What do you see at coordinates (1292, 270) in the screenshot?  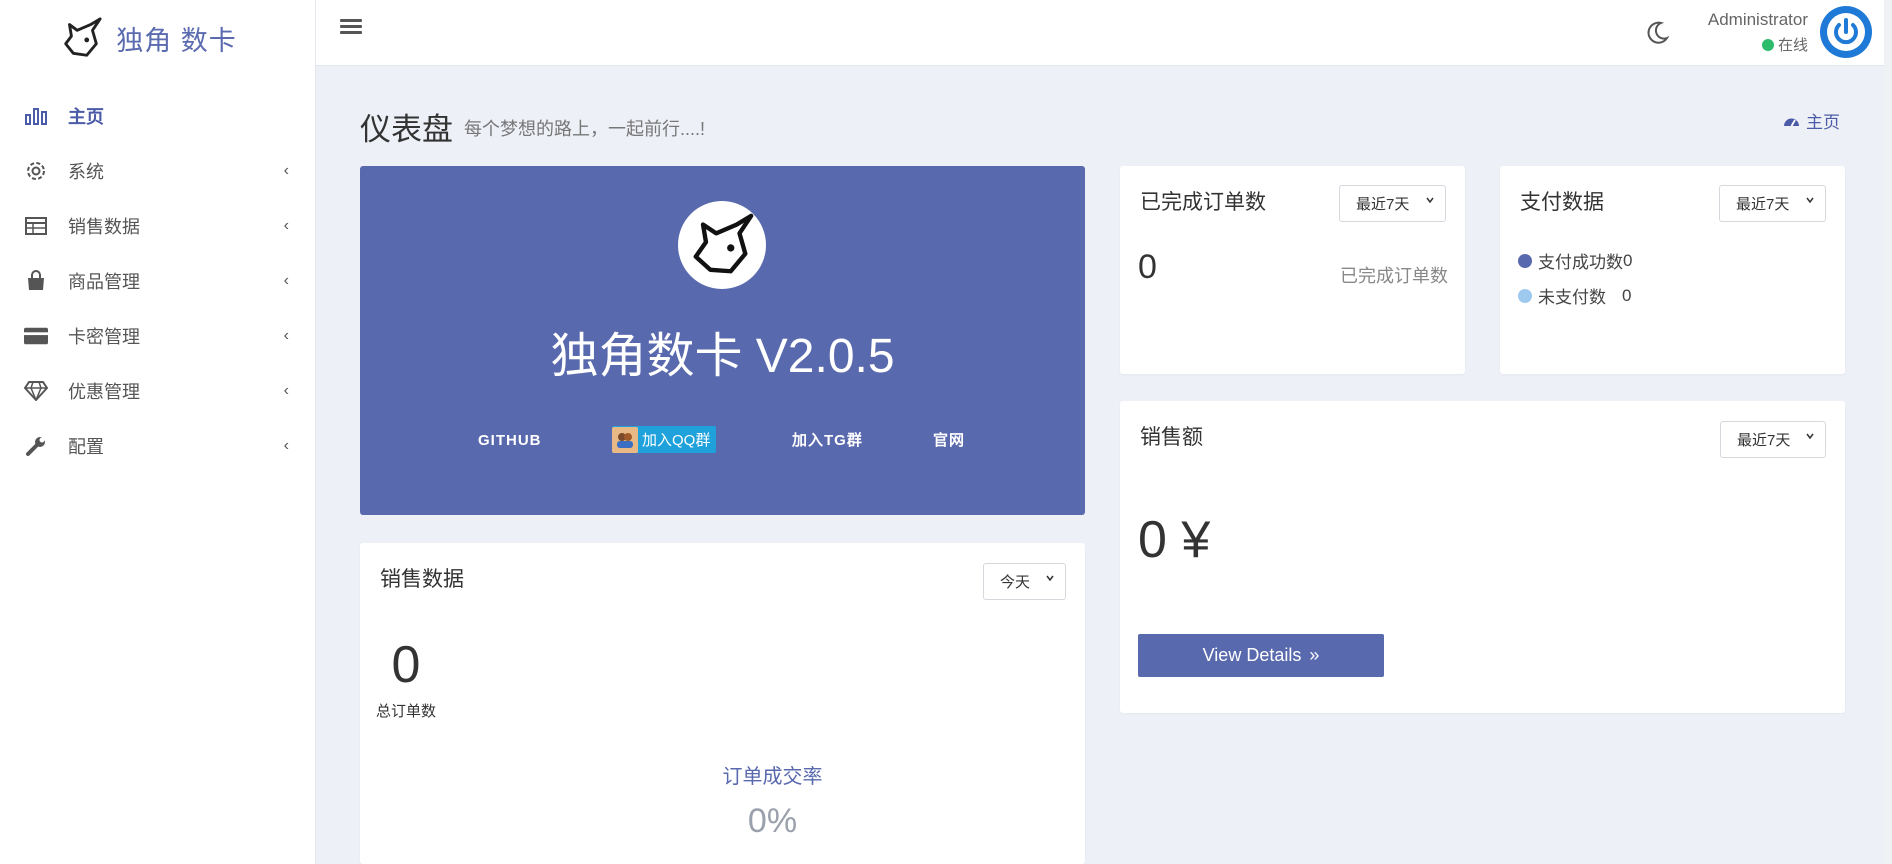 I see `completed-orders-card: 已完成订单数 最近7天 0 已完成订单数` at bounding box center [1292, 270].